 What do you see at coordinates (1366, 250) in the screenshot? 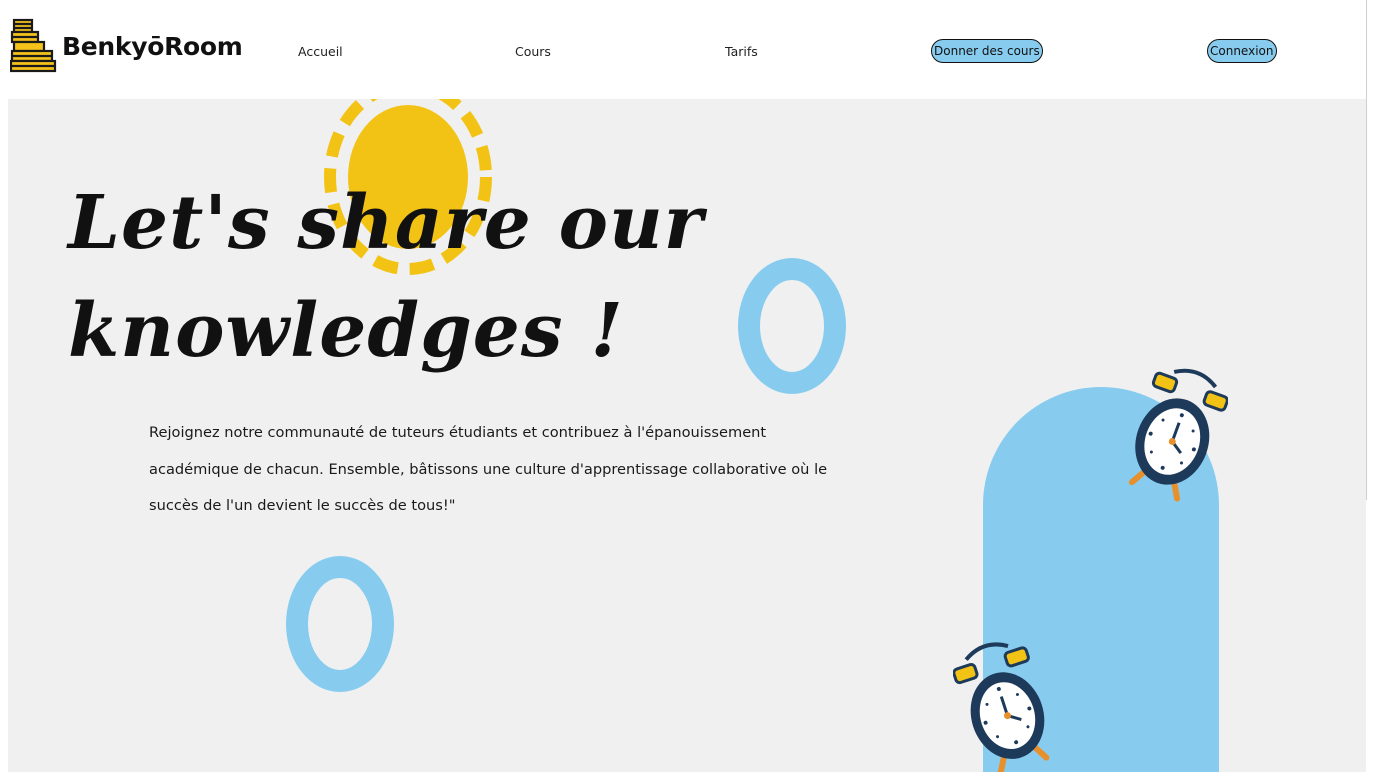
I see `page-scrollbar-edge` at bounding box center [1366, 250].